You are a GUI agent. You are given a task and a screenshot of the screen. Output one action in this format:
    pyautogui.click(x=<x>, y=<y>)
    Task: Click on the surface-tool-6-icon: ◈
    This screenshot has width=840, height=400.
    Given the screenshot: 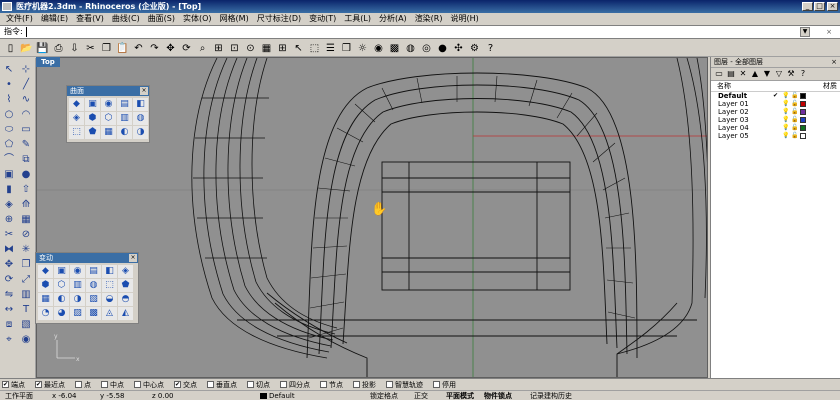 What is the action you would take?
    pyautogui.click(x=76, y=118)
    